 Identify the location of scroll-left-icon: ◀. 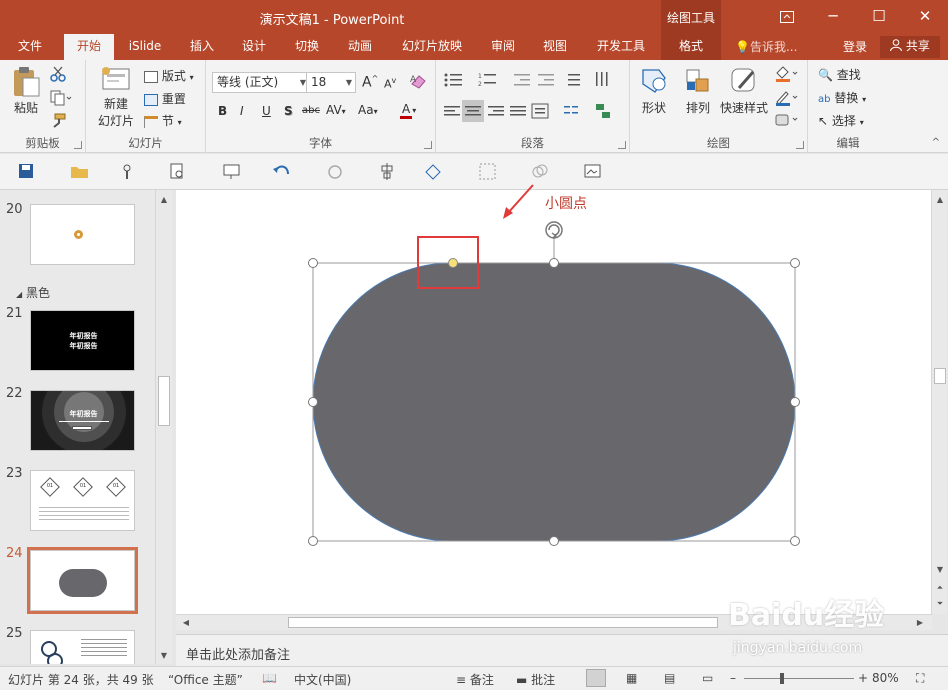
(186, 623).